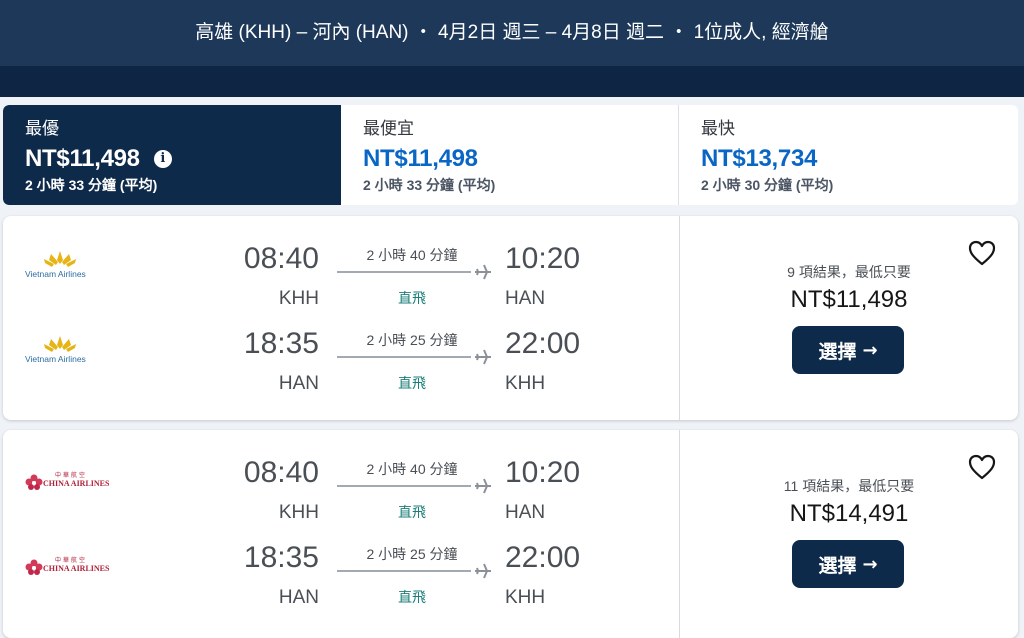  What do you see at coordinates (848, 155) in the screenshot?
I see `tab-fastest: 最快 NT$13,734 2 小時 30 分鐘 (平均)` at bounding box center [848, 155].